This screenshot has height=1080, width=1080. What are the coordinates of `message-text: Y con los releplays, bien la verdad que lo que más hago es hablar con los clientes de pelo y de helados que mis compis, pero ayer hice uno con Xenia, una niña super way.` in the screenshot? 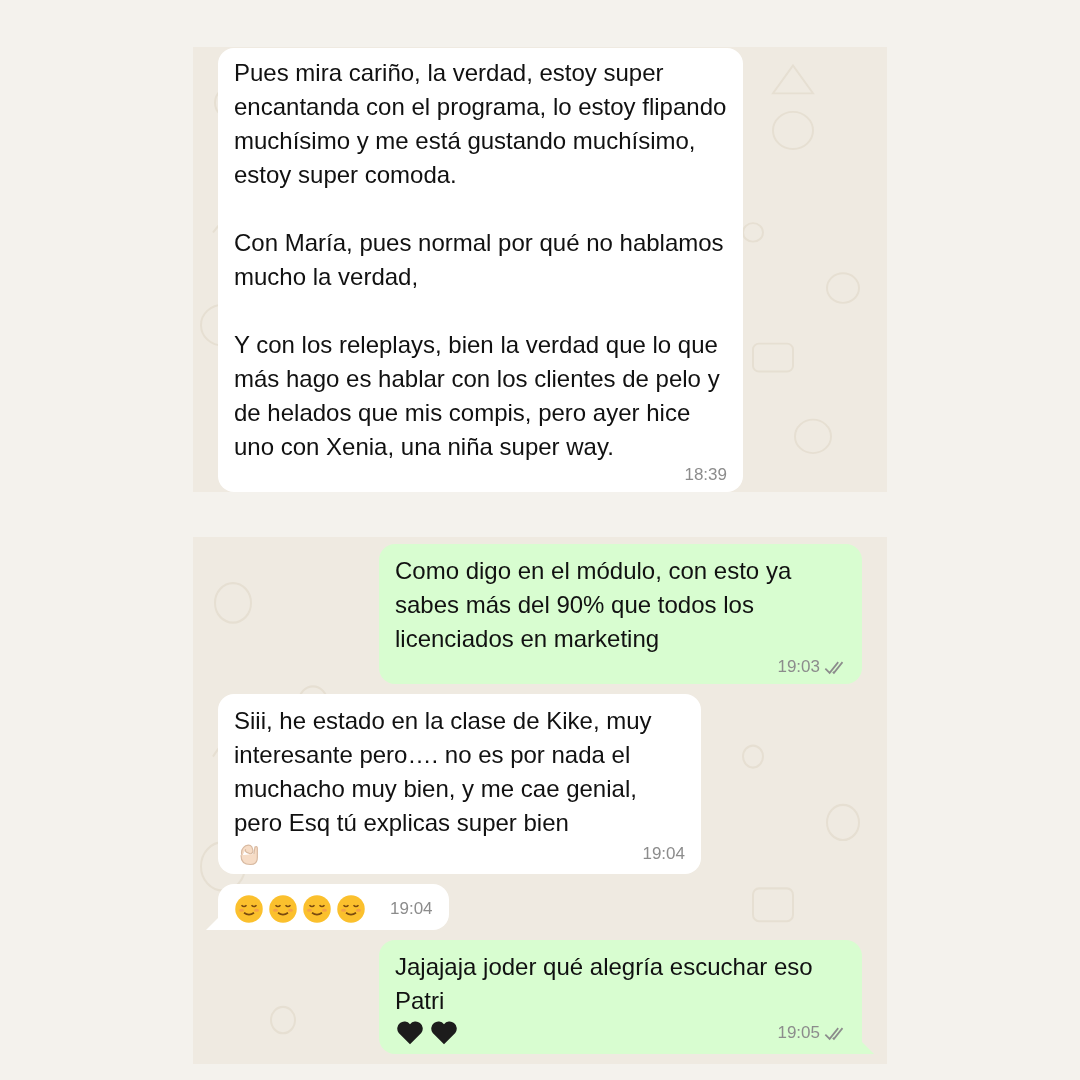 It's located at (477, 396).